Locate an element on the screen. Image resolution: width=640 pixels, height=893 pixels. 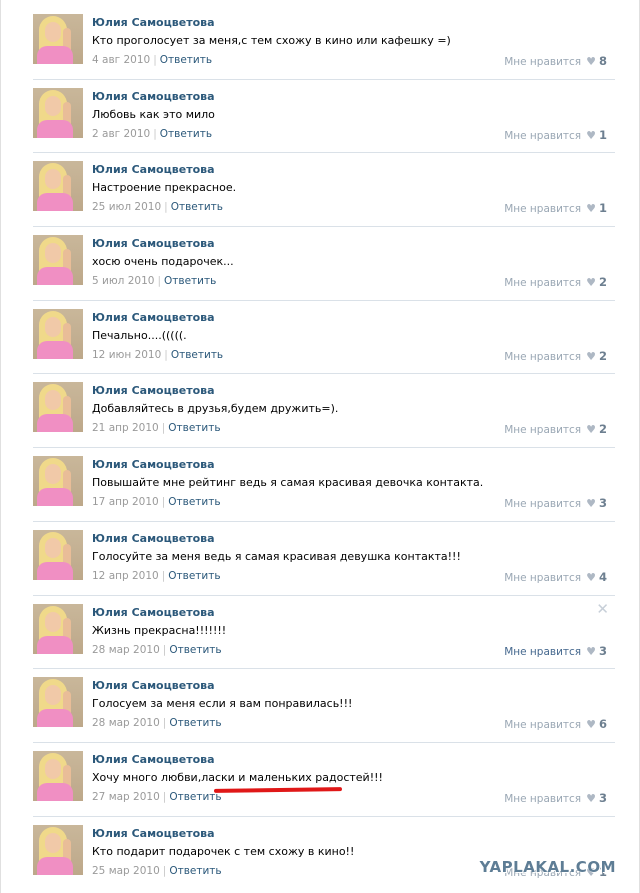
post-meta: 28 мар 2010 | Ответить is located at coordinates (157, 723).